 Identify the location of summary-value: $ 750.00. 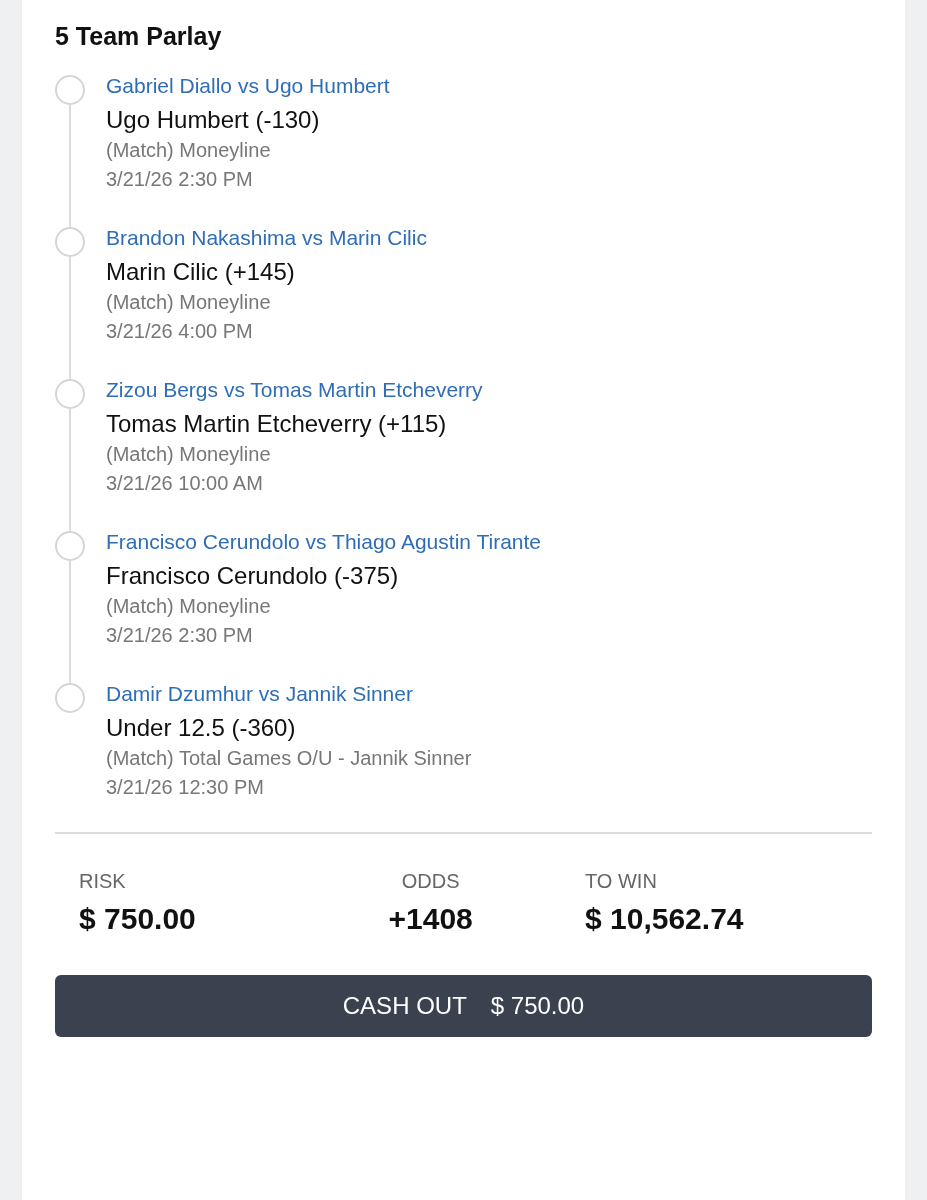
(137, 918).